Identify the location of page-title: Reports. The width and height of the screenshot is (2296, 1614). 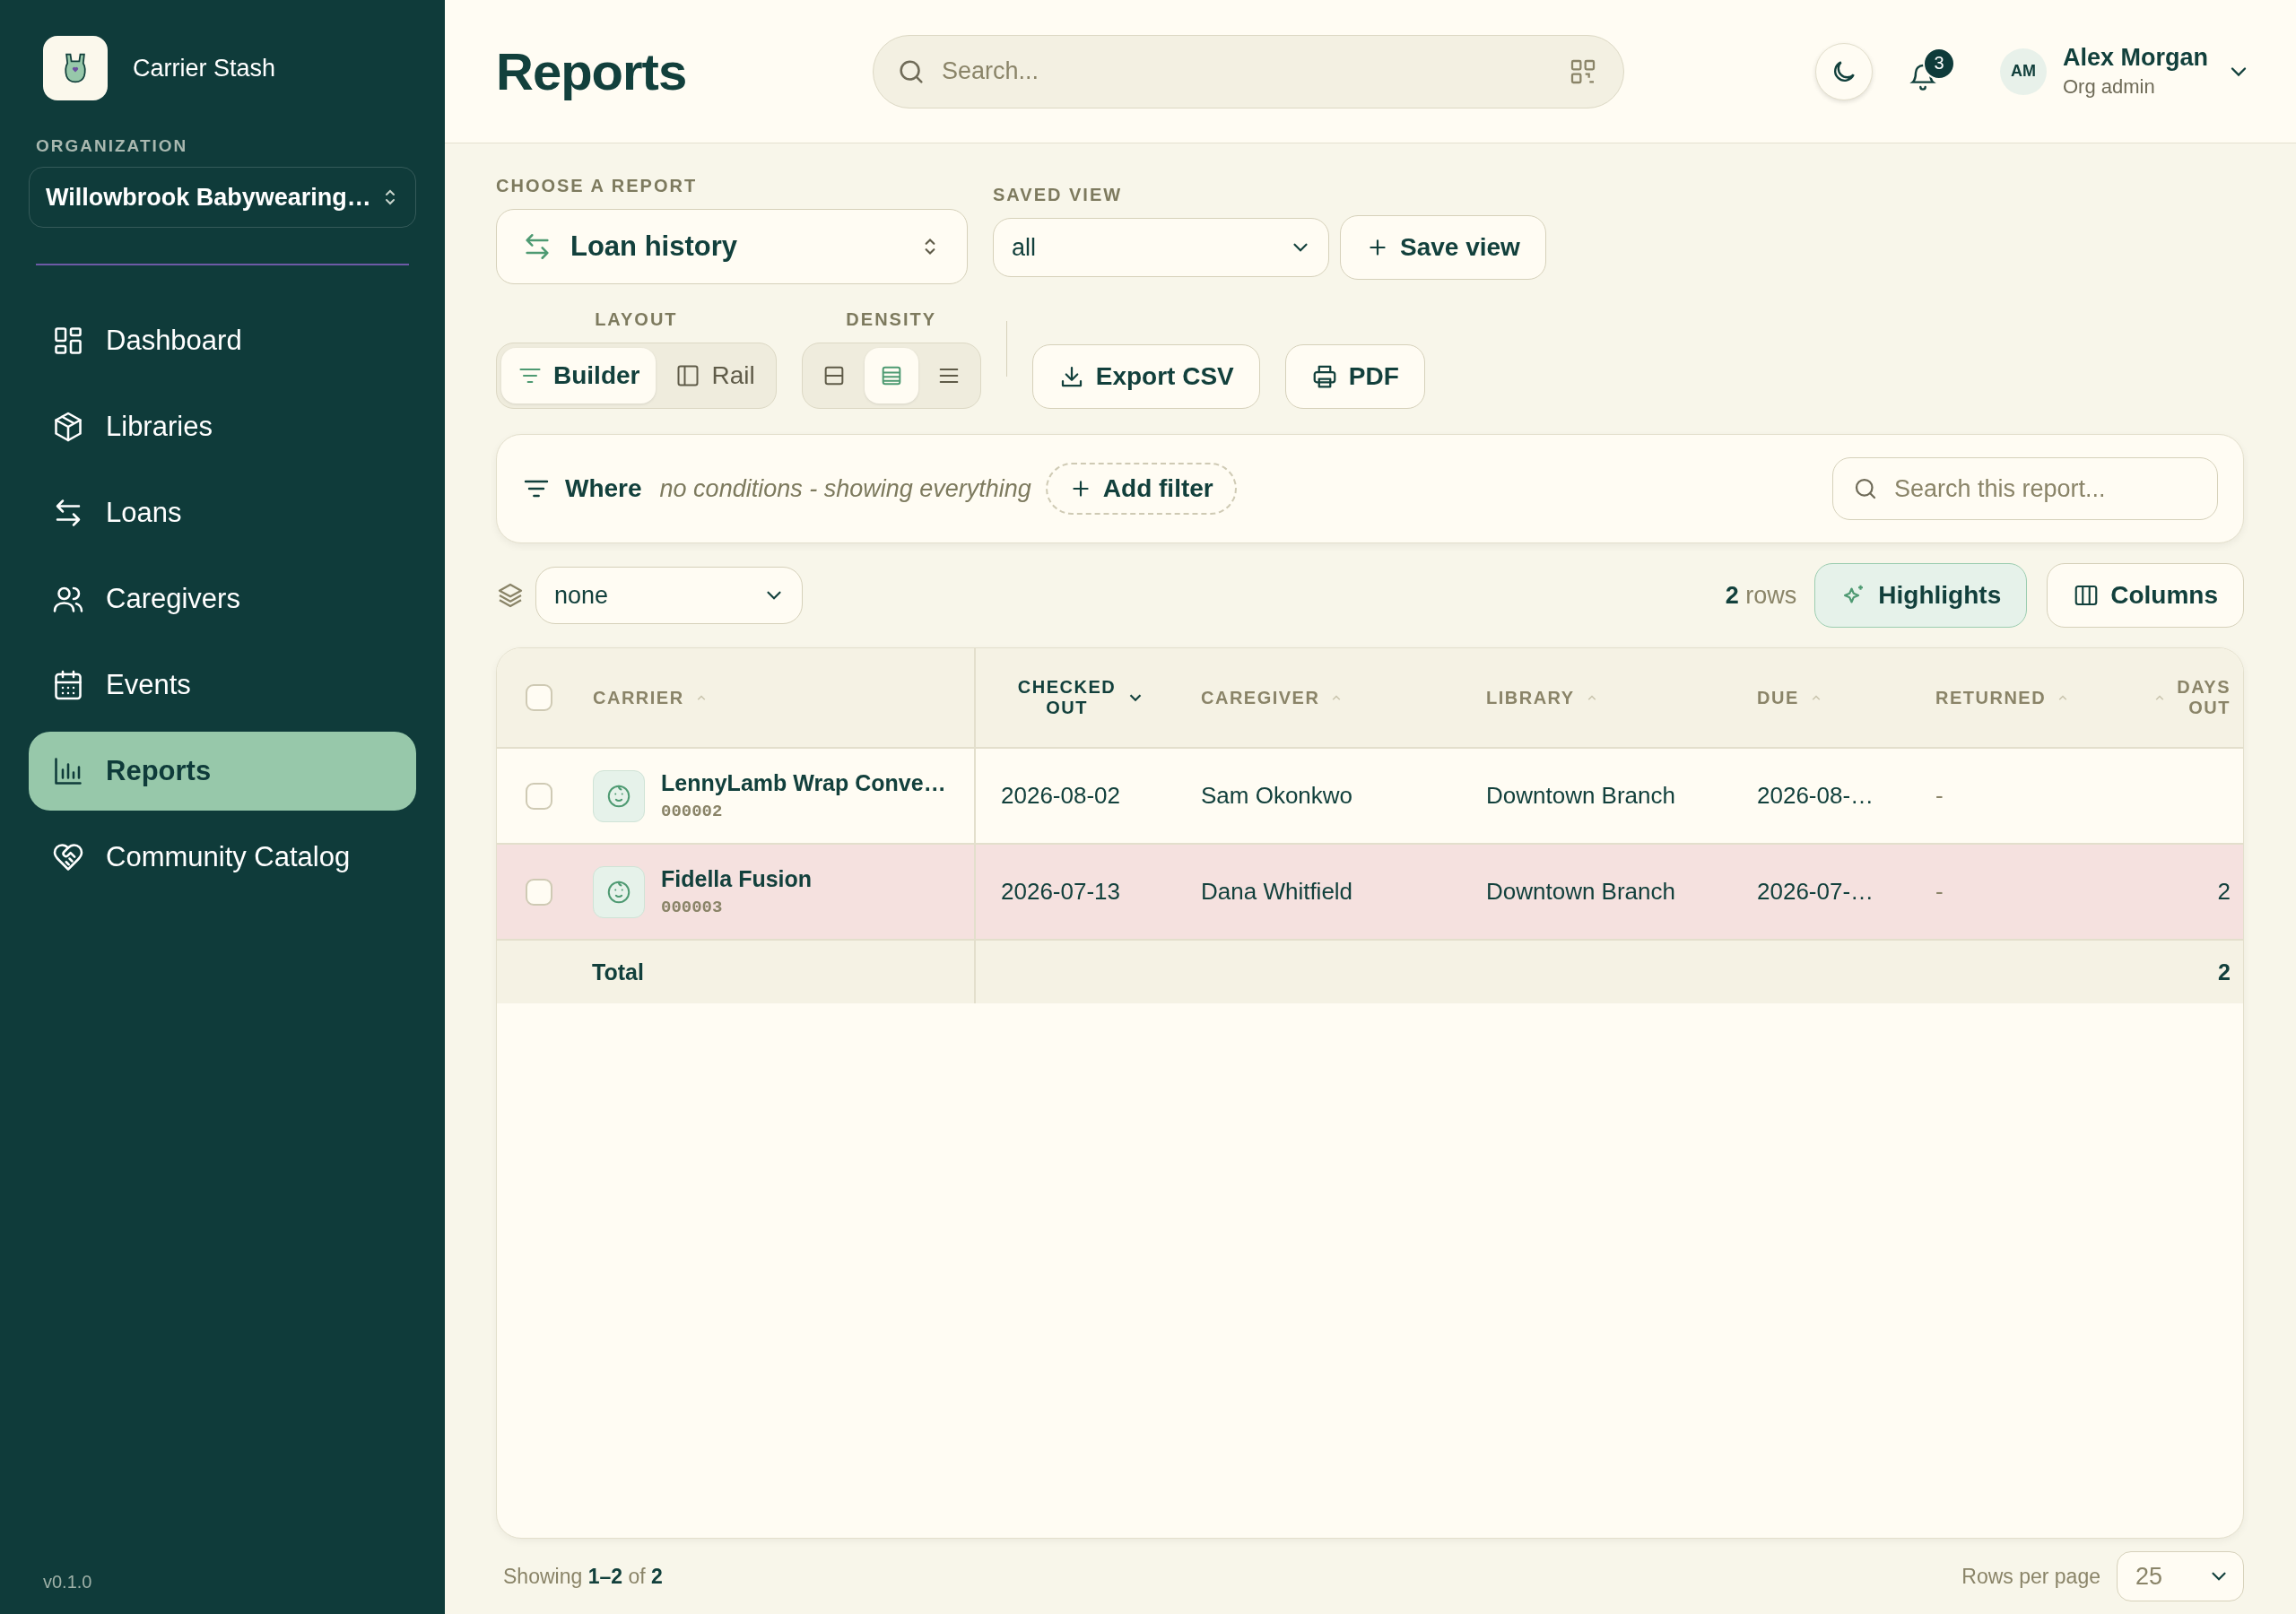
(592, 71).